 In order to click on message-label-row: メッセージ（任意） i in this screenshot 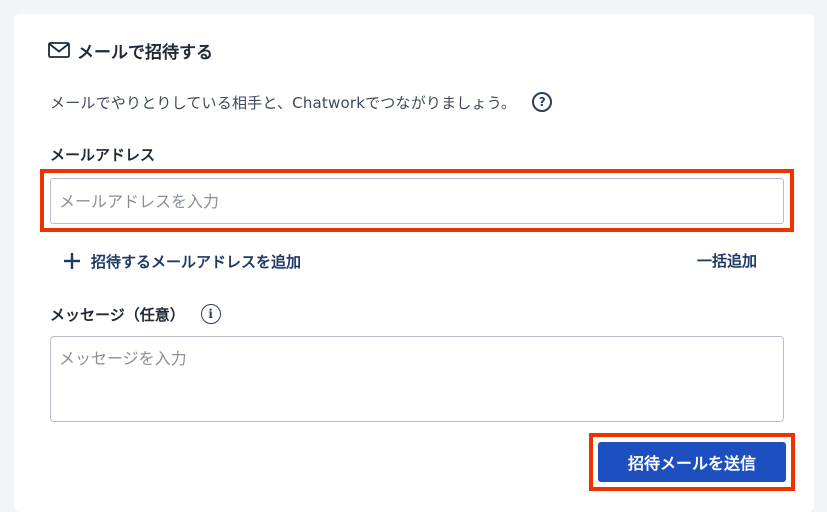, I will do `click(135, 314)`.